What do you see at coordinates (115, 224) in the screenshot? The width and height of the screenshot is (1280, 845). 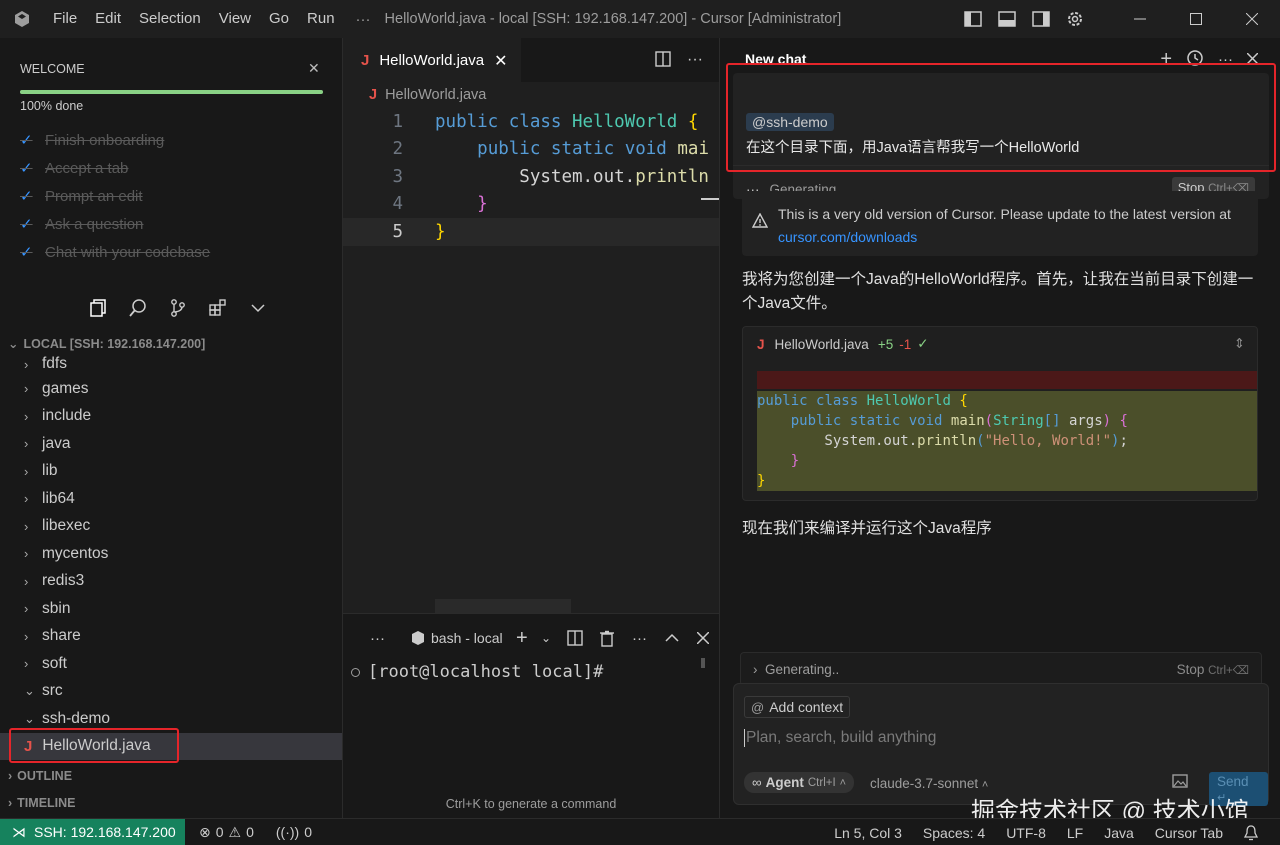 I see `welcome-step: ✓ Ask a question` at bounding box center [115, 224].